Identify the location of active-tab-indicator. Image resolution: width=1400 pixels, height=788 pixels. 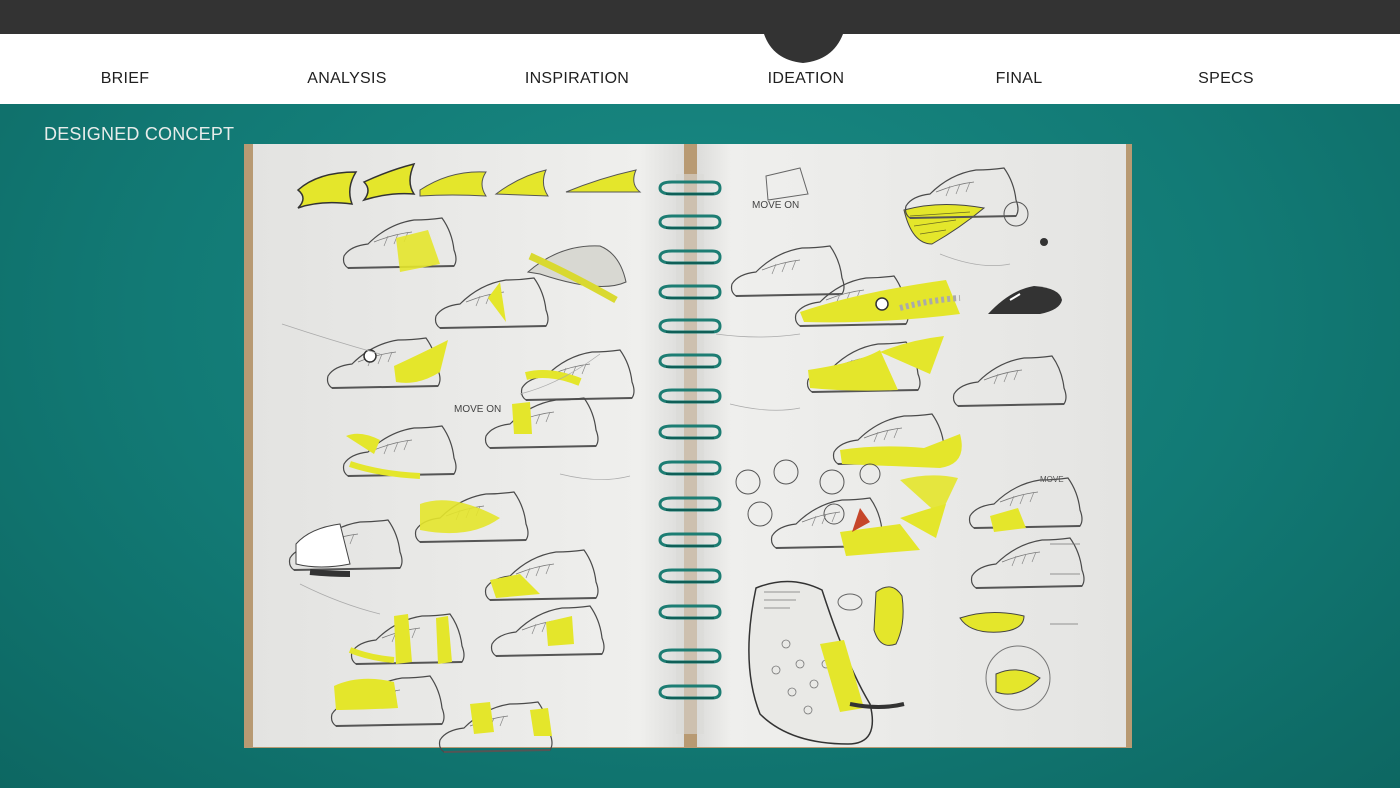
(803, 48).